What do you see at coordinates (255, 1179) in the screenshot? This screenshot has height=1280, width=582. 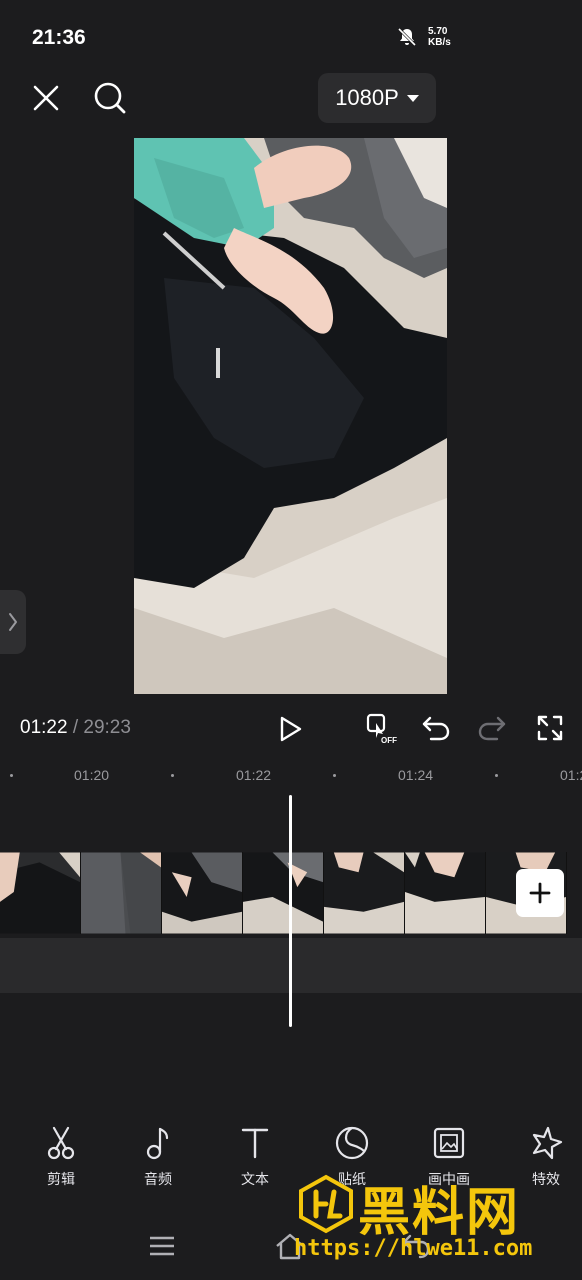 I see `tool-label: 文本` at bounding box center [255, 1179].